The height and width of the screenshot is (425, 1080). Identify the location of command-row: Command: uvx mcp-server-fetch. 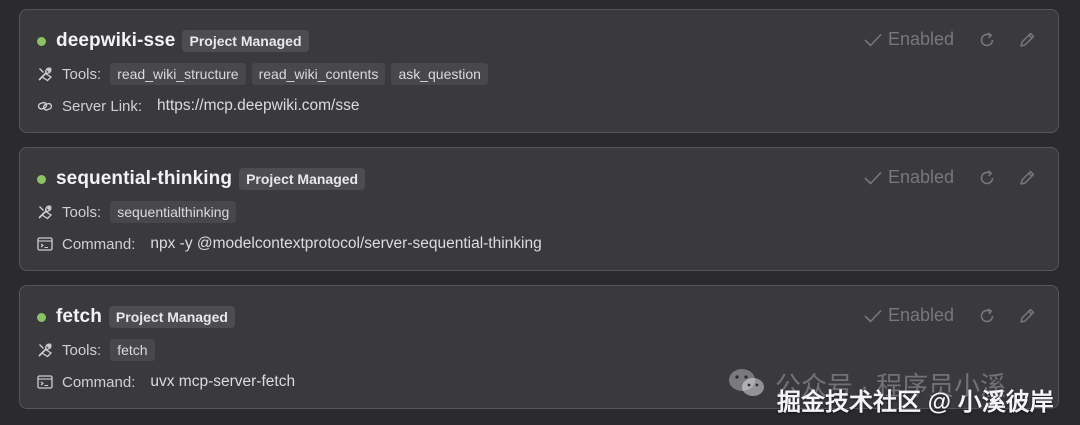
(166, 382).